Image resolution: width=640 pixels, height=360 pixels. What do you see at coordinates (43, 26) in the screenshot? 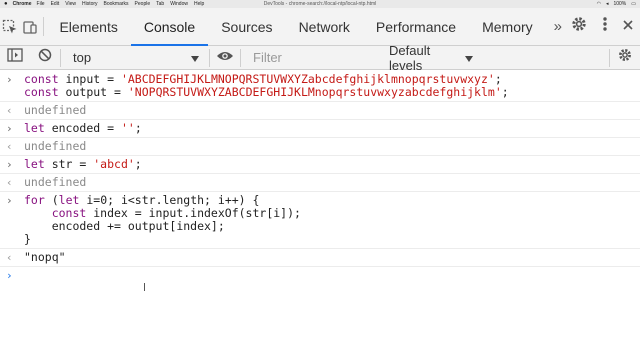
I see `tab-bar-divider` at bounding box center [43, 26].